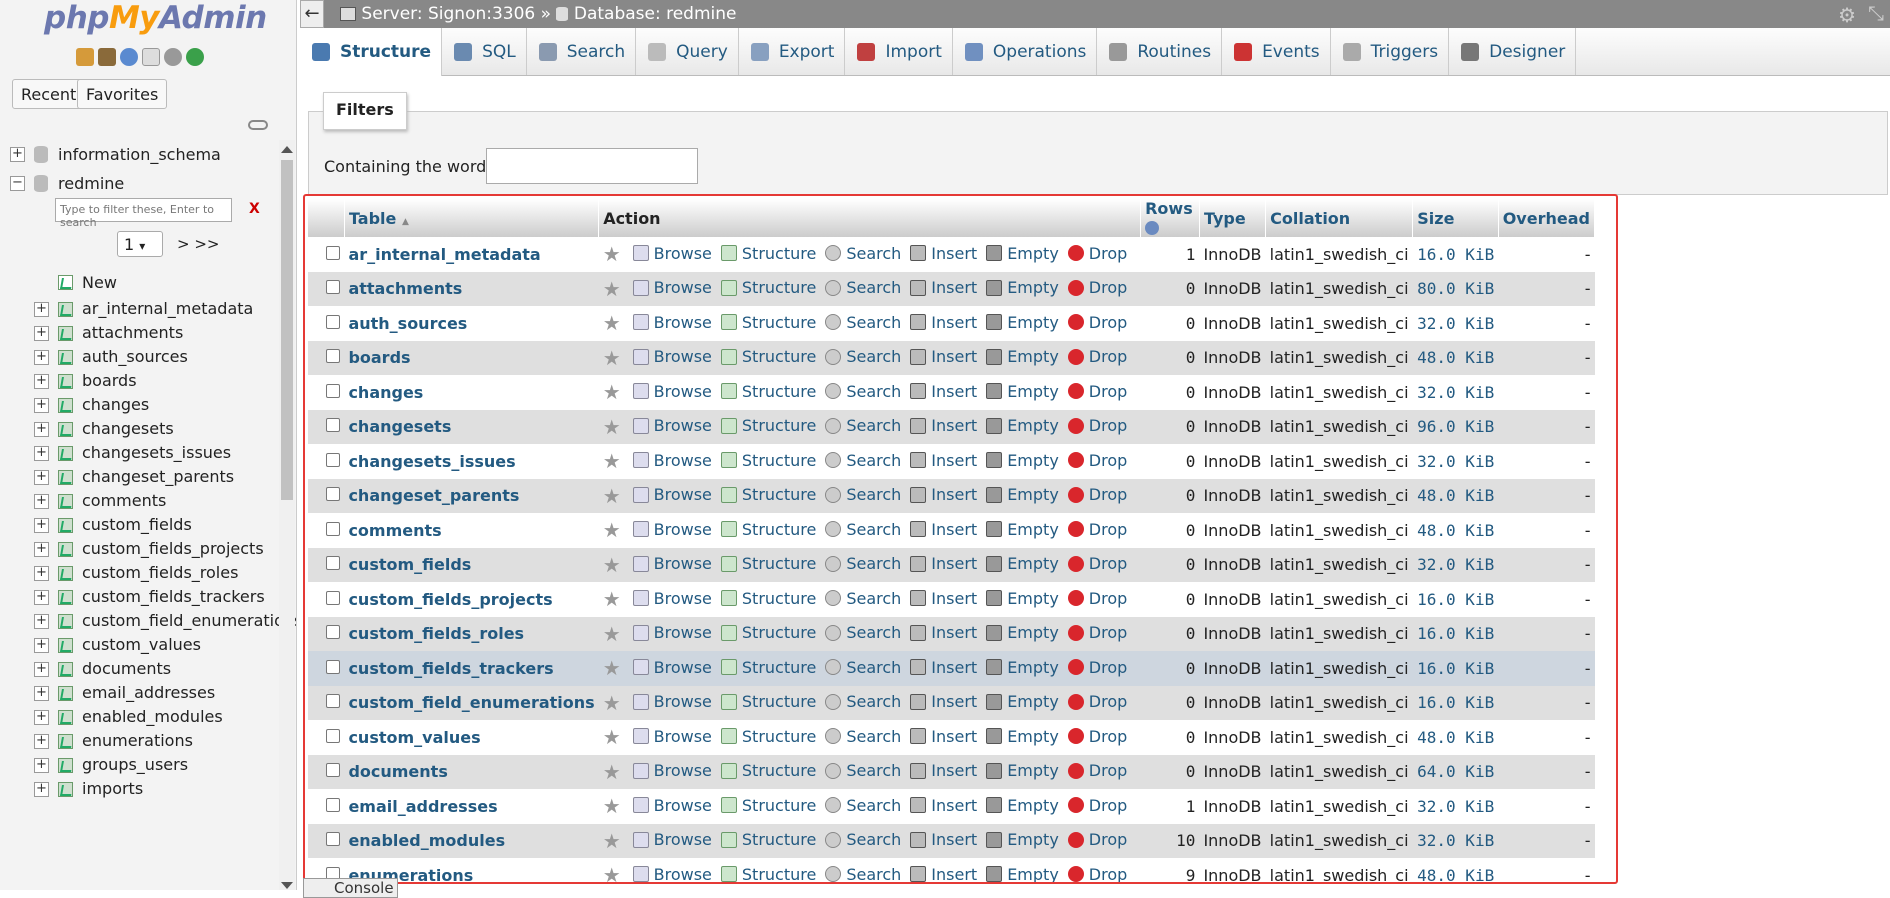 This screenshot has width=1890, height=898. Describe the element at coordinates (198, 244) in the screenshot. I see `page-next-links: > >>` at that location.